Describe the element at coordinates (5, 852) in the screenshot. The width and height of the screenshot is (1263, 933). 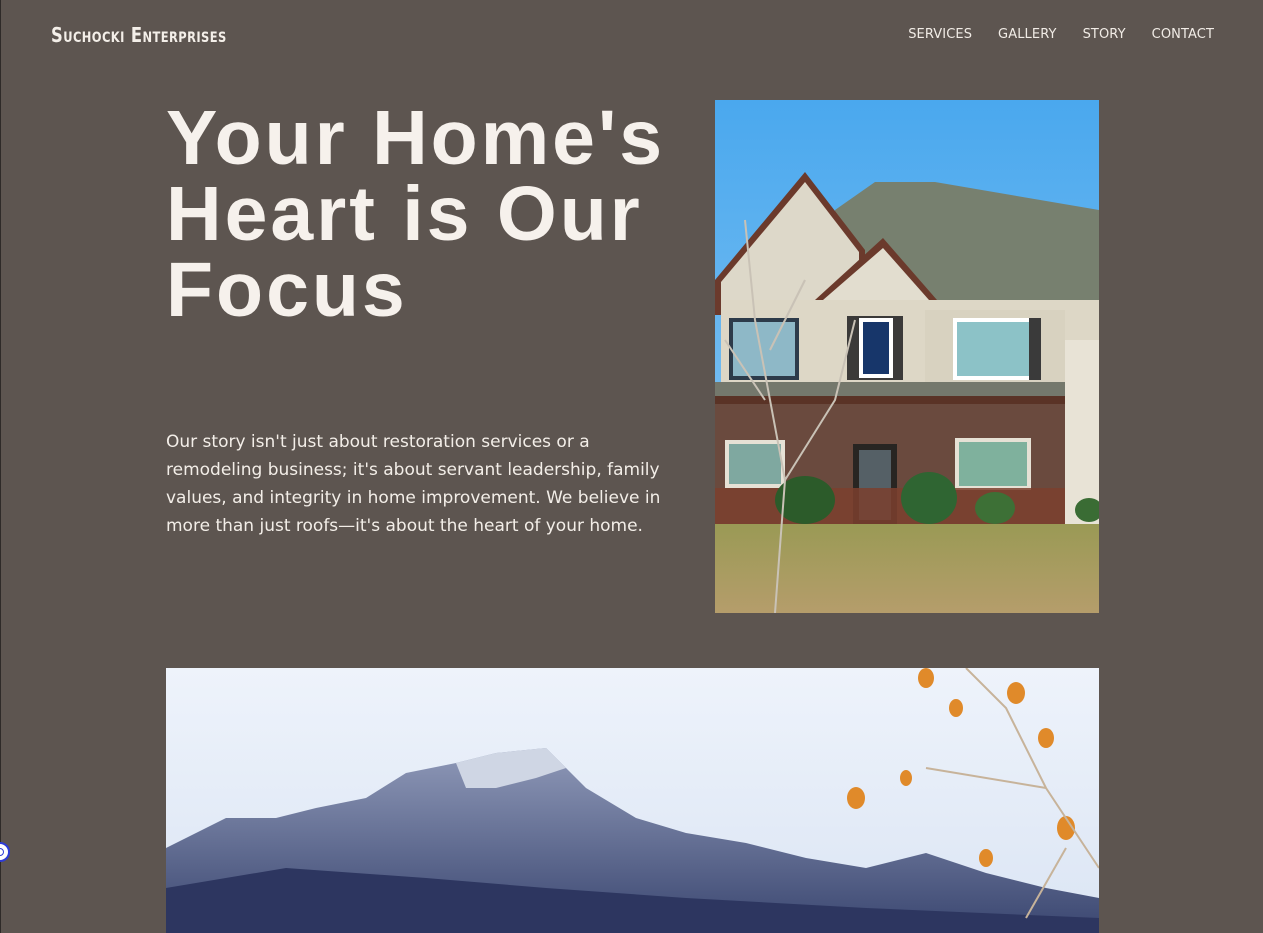
I see `accessibility-icon` at that location.